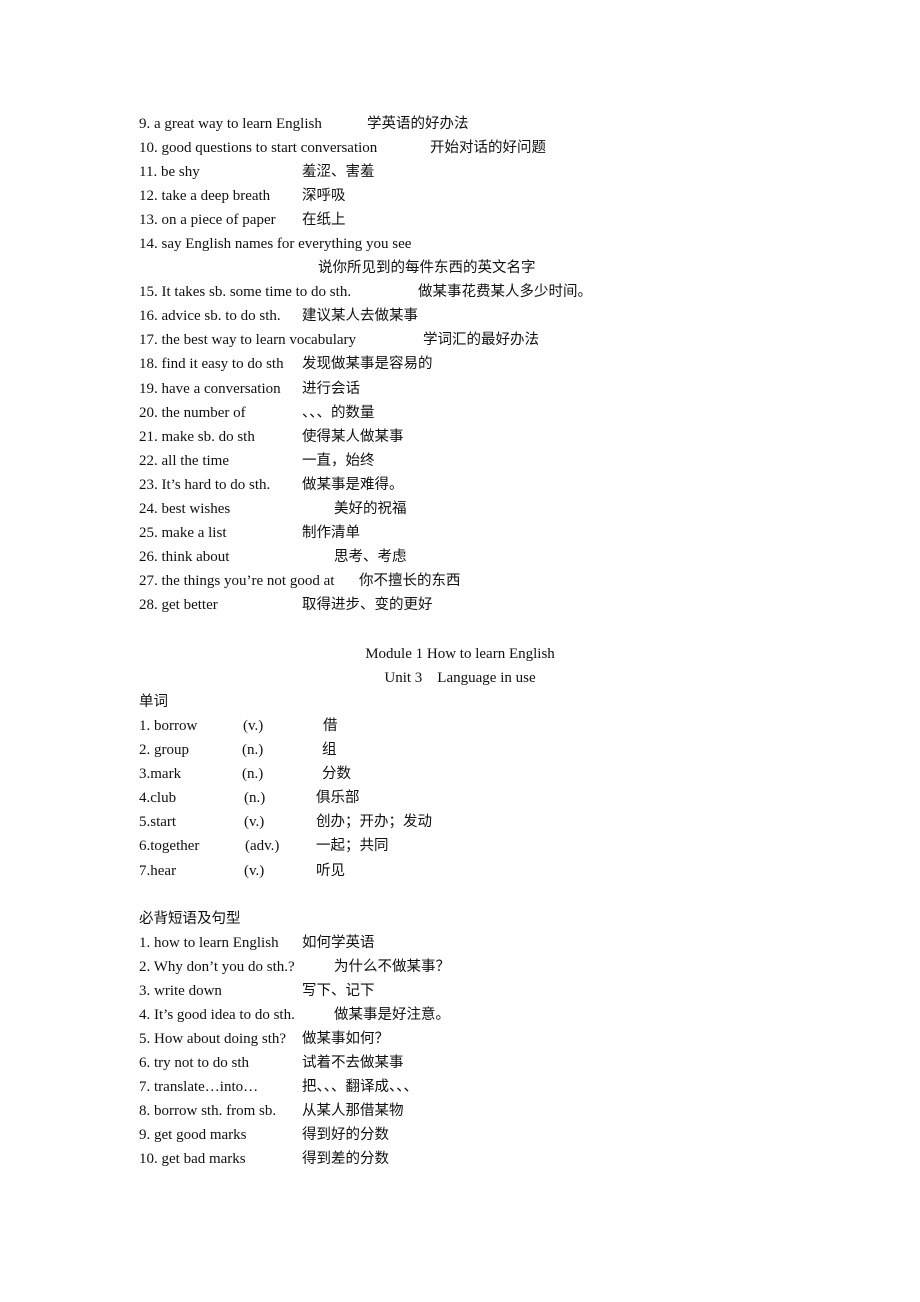 The height and width of the screenshot is (1302, 920). What do you see at coordinates (324, 220) in the screenshot?
I see `phrase-chinese: 在纸上` at bounding box center [324, 220].